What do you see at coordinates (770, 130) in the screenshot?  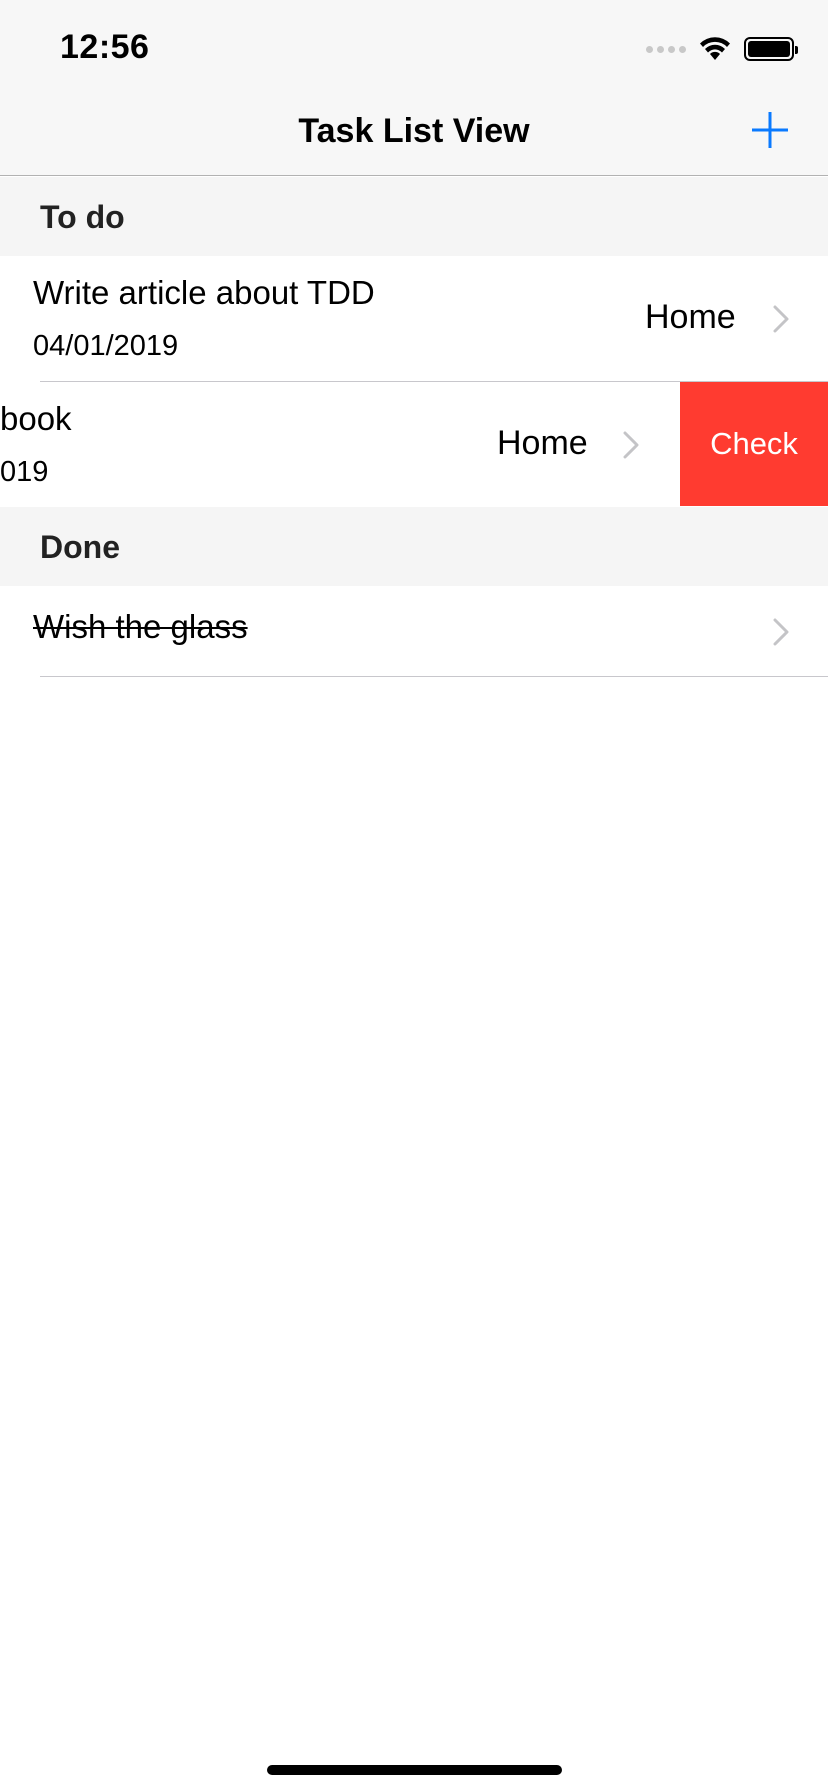 I see `plus-icon` at bounding box center [770, 130].